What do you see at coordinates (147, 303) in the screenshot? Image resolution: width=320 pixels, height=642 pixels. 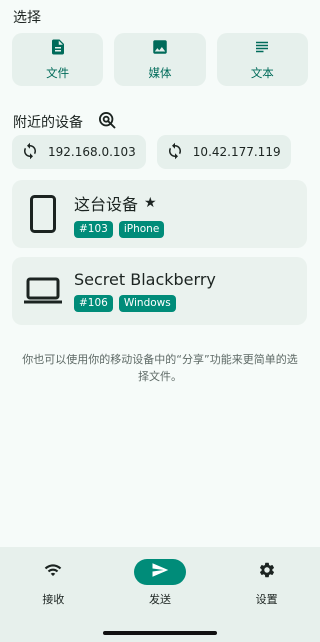 I see `device-os-badge: Windows` at bounding box center [147, 303].